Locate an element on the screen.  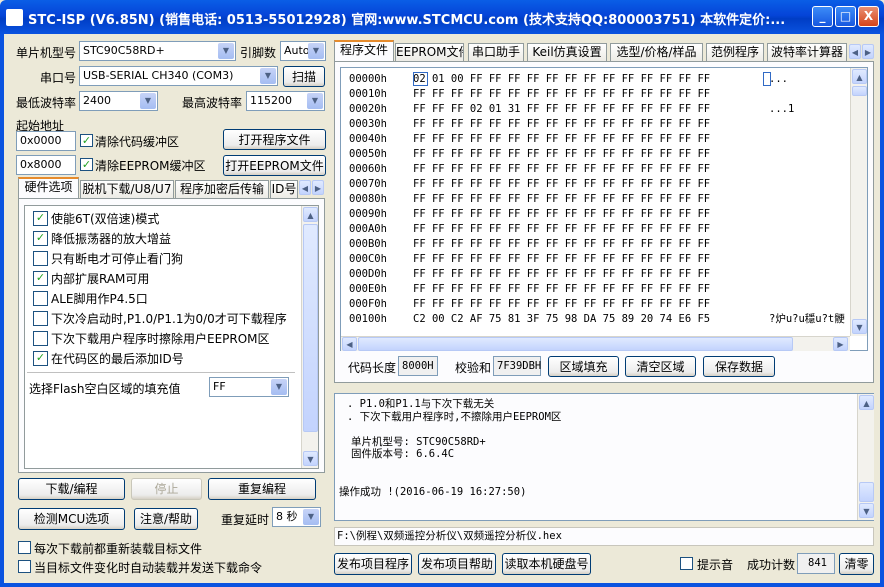
tab-baud-calculator: 波特率计算器 is located at coordinates (807, 52).